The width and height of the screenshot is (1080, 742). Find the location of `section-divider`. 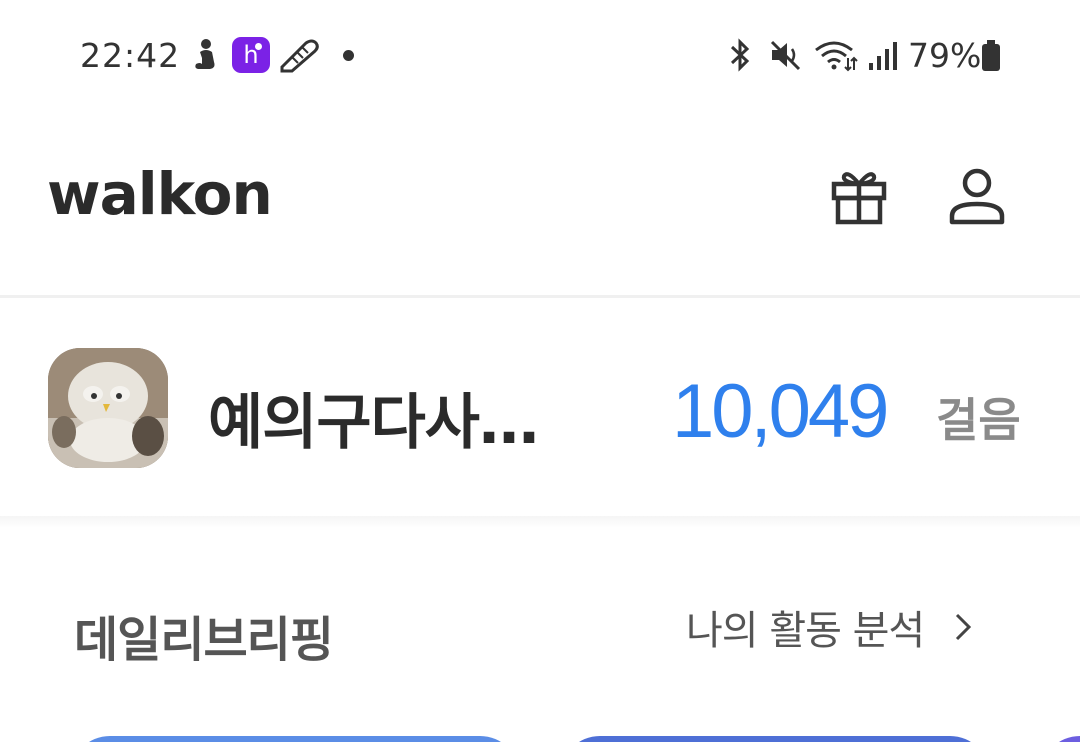

section-divider is located at coordinates (540, 522).